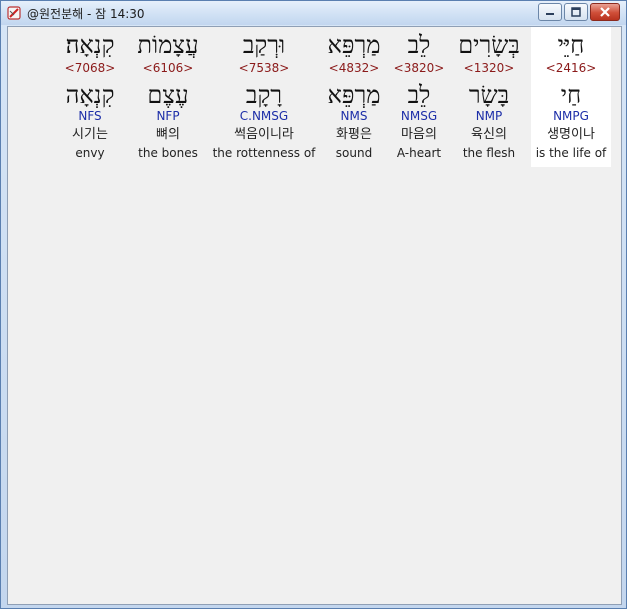 This screenshot has height=609, width=627. I want to click on morphology-code: NFS, so click(90, 116).